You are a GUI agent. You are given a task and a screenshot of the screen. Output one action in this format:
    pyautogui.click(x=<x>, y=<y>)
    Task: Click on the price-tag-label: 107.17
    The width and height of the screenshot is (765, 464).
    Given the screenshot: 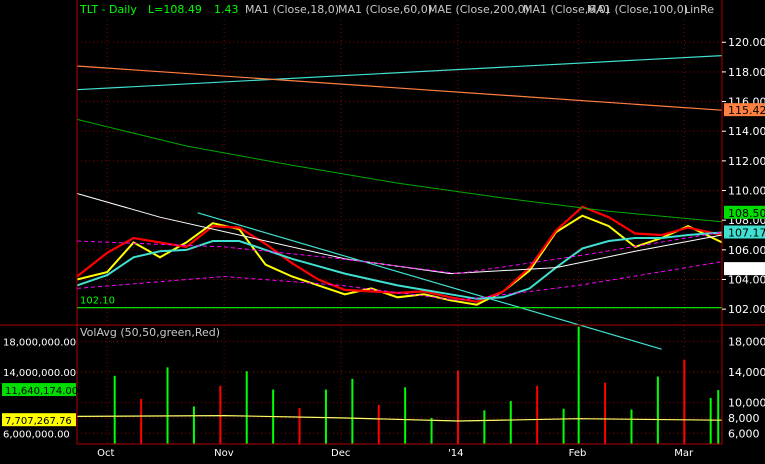 What is the action you would take?
    pyautogui.click(x=746, y=233)
    